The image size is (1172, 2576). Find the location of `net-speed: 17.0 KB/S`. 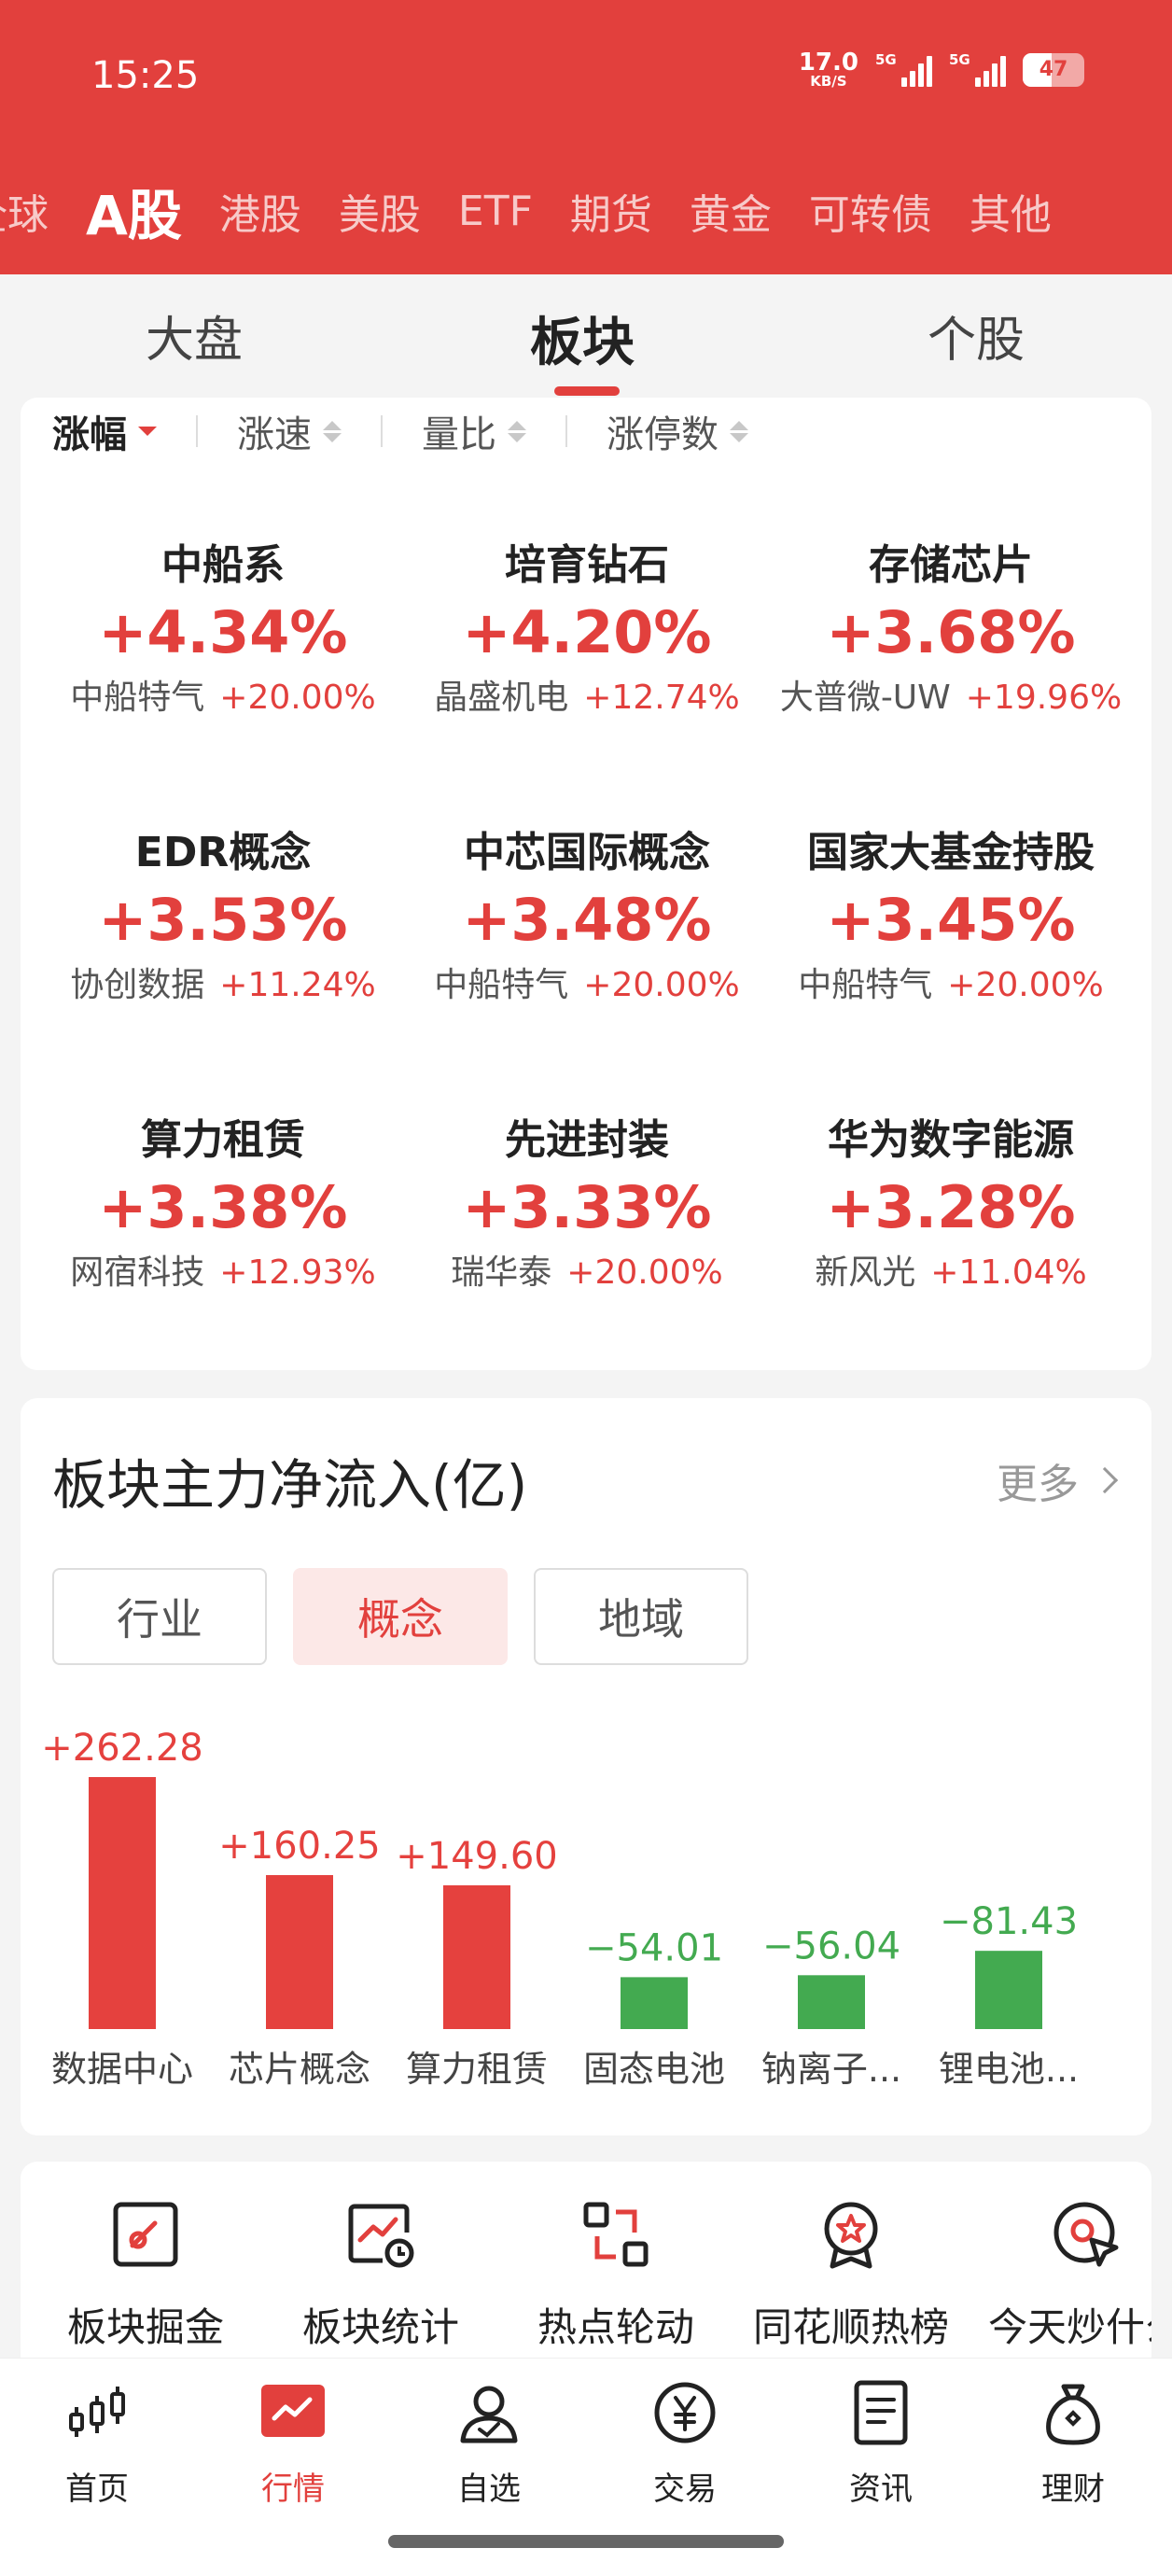

net-speed: 17.0 KB/S is located at coordinates (828, 69).